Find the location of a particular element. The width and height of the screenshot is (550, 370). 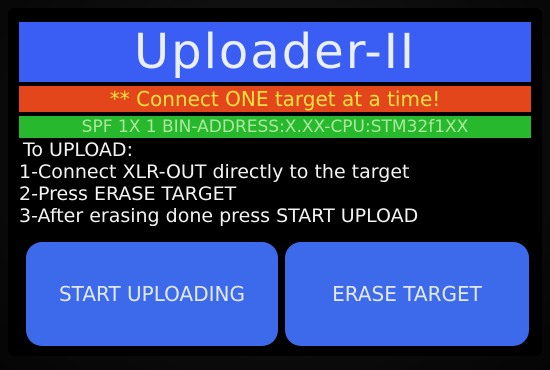

erase-target-button: ERASE TARGET is located at coordinates (407, 294).